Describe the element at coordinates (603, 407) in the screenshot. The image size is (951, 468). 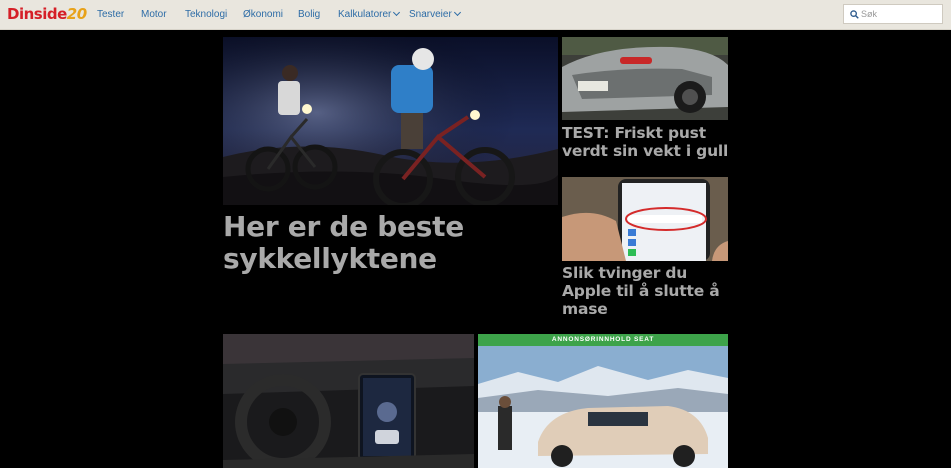
I see `article-ad-seat-image` at that location.